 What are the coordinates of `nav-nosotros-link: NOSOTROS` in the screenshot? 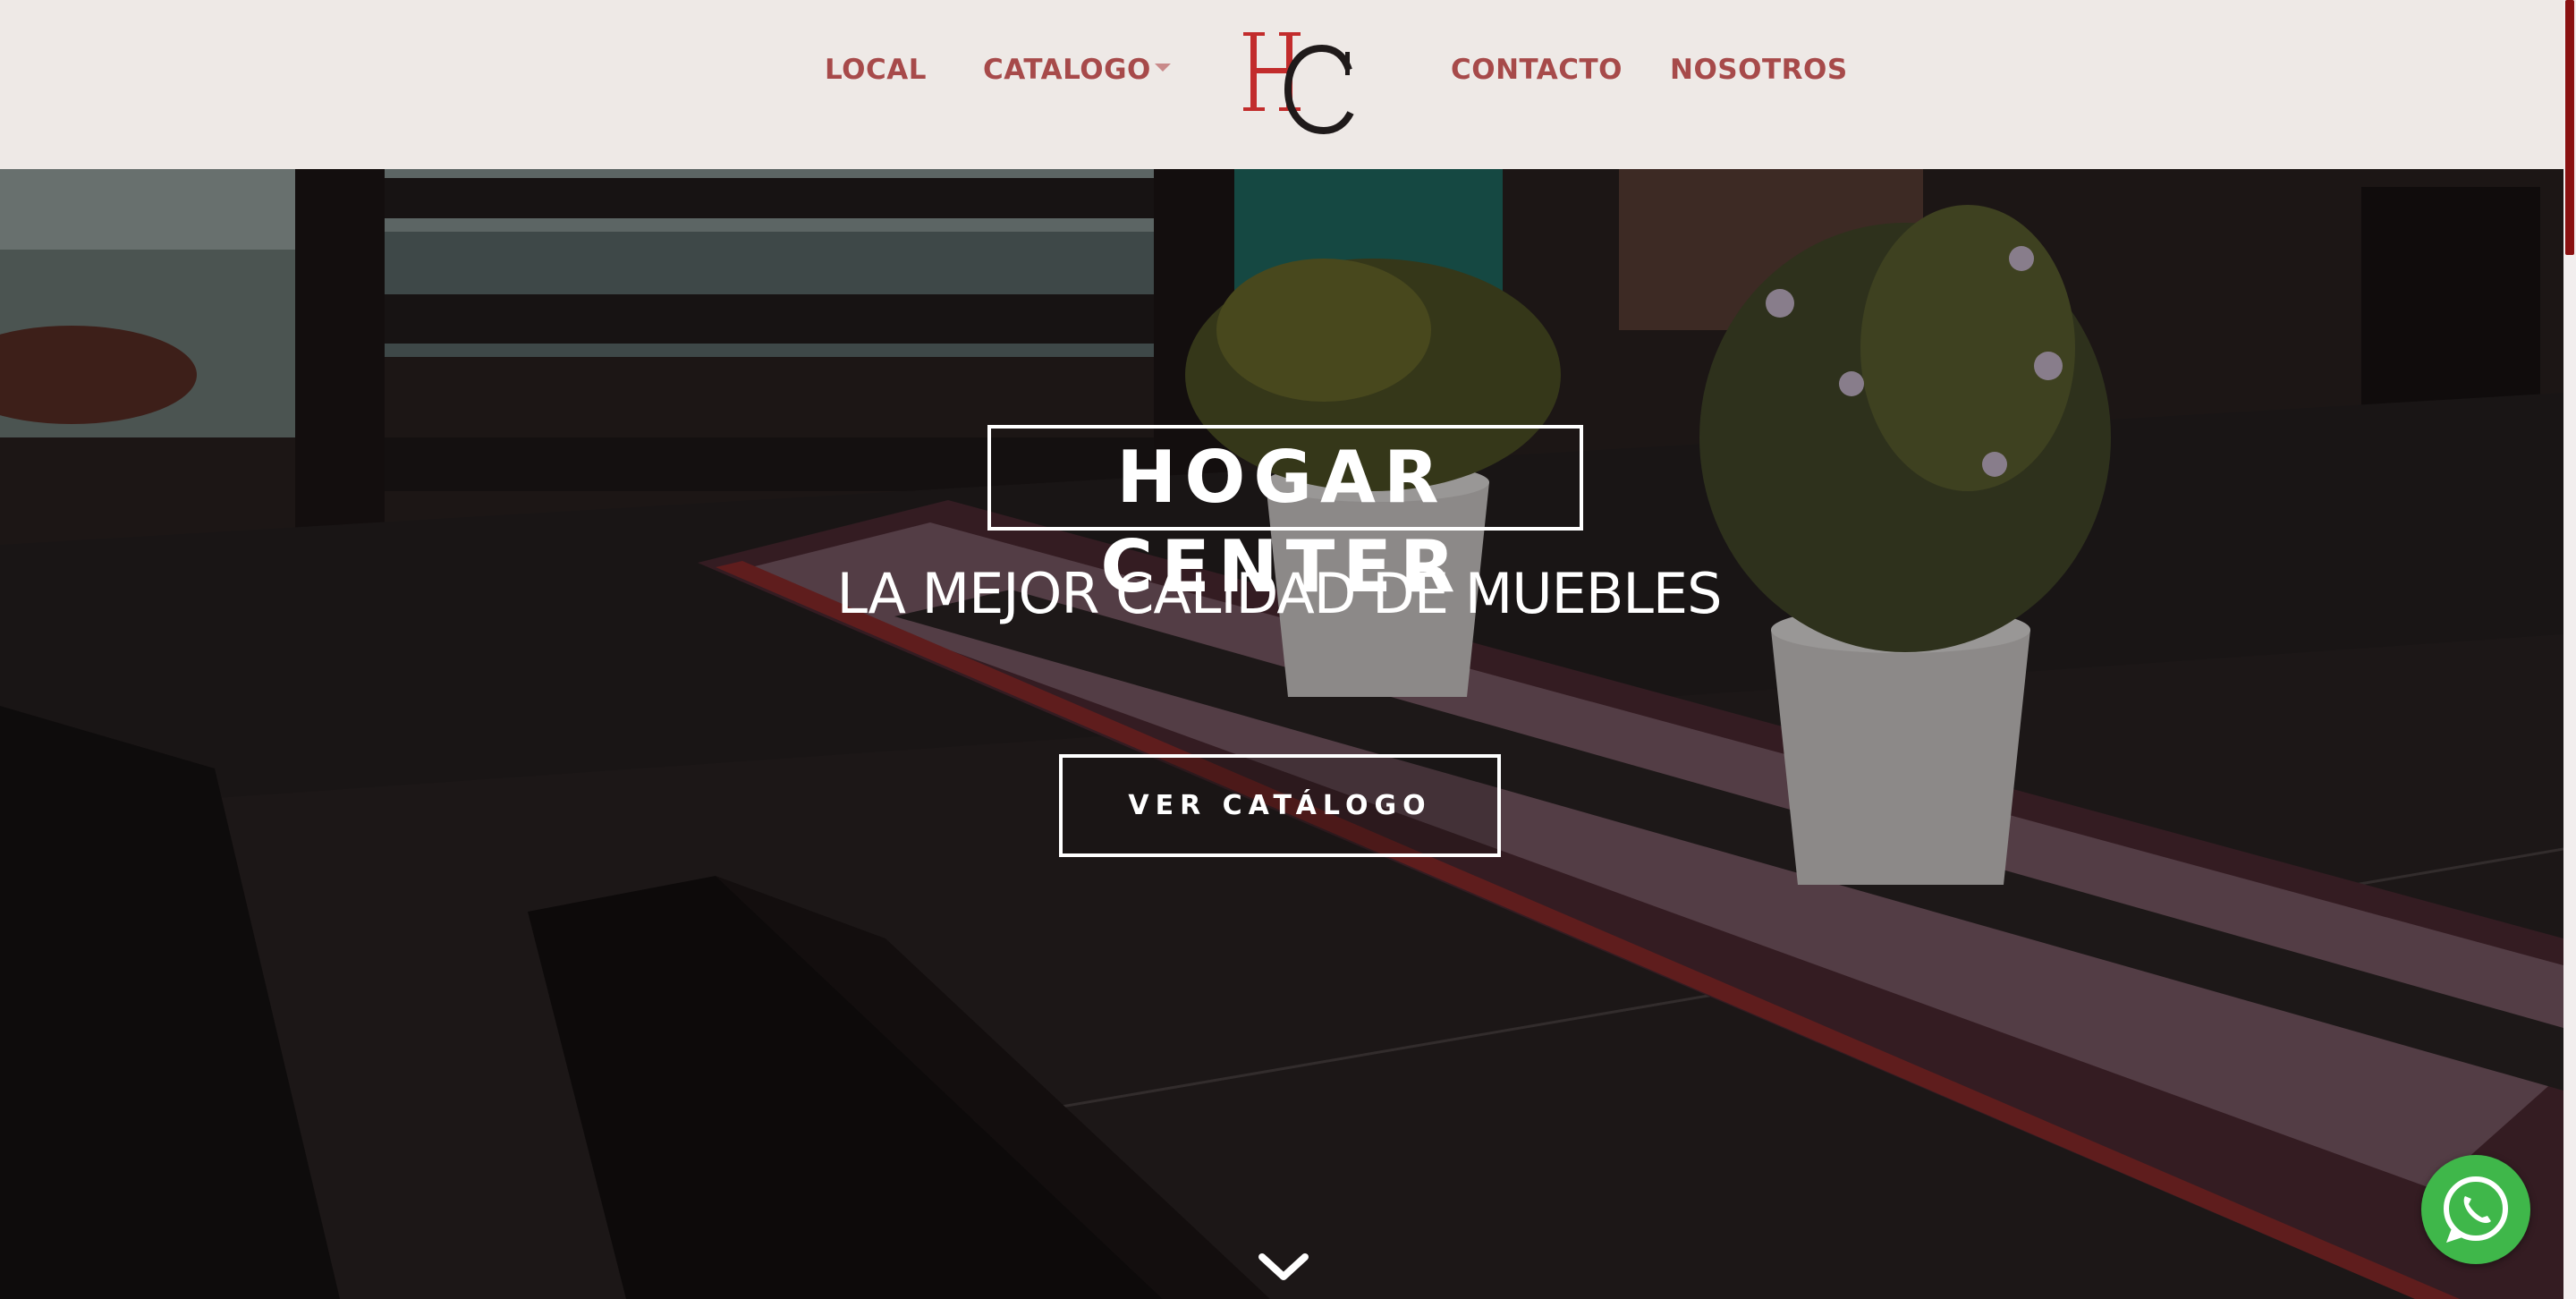 It's located at (1759, 70).